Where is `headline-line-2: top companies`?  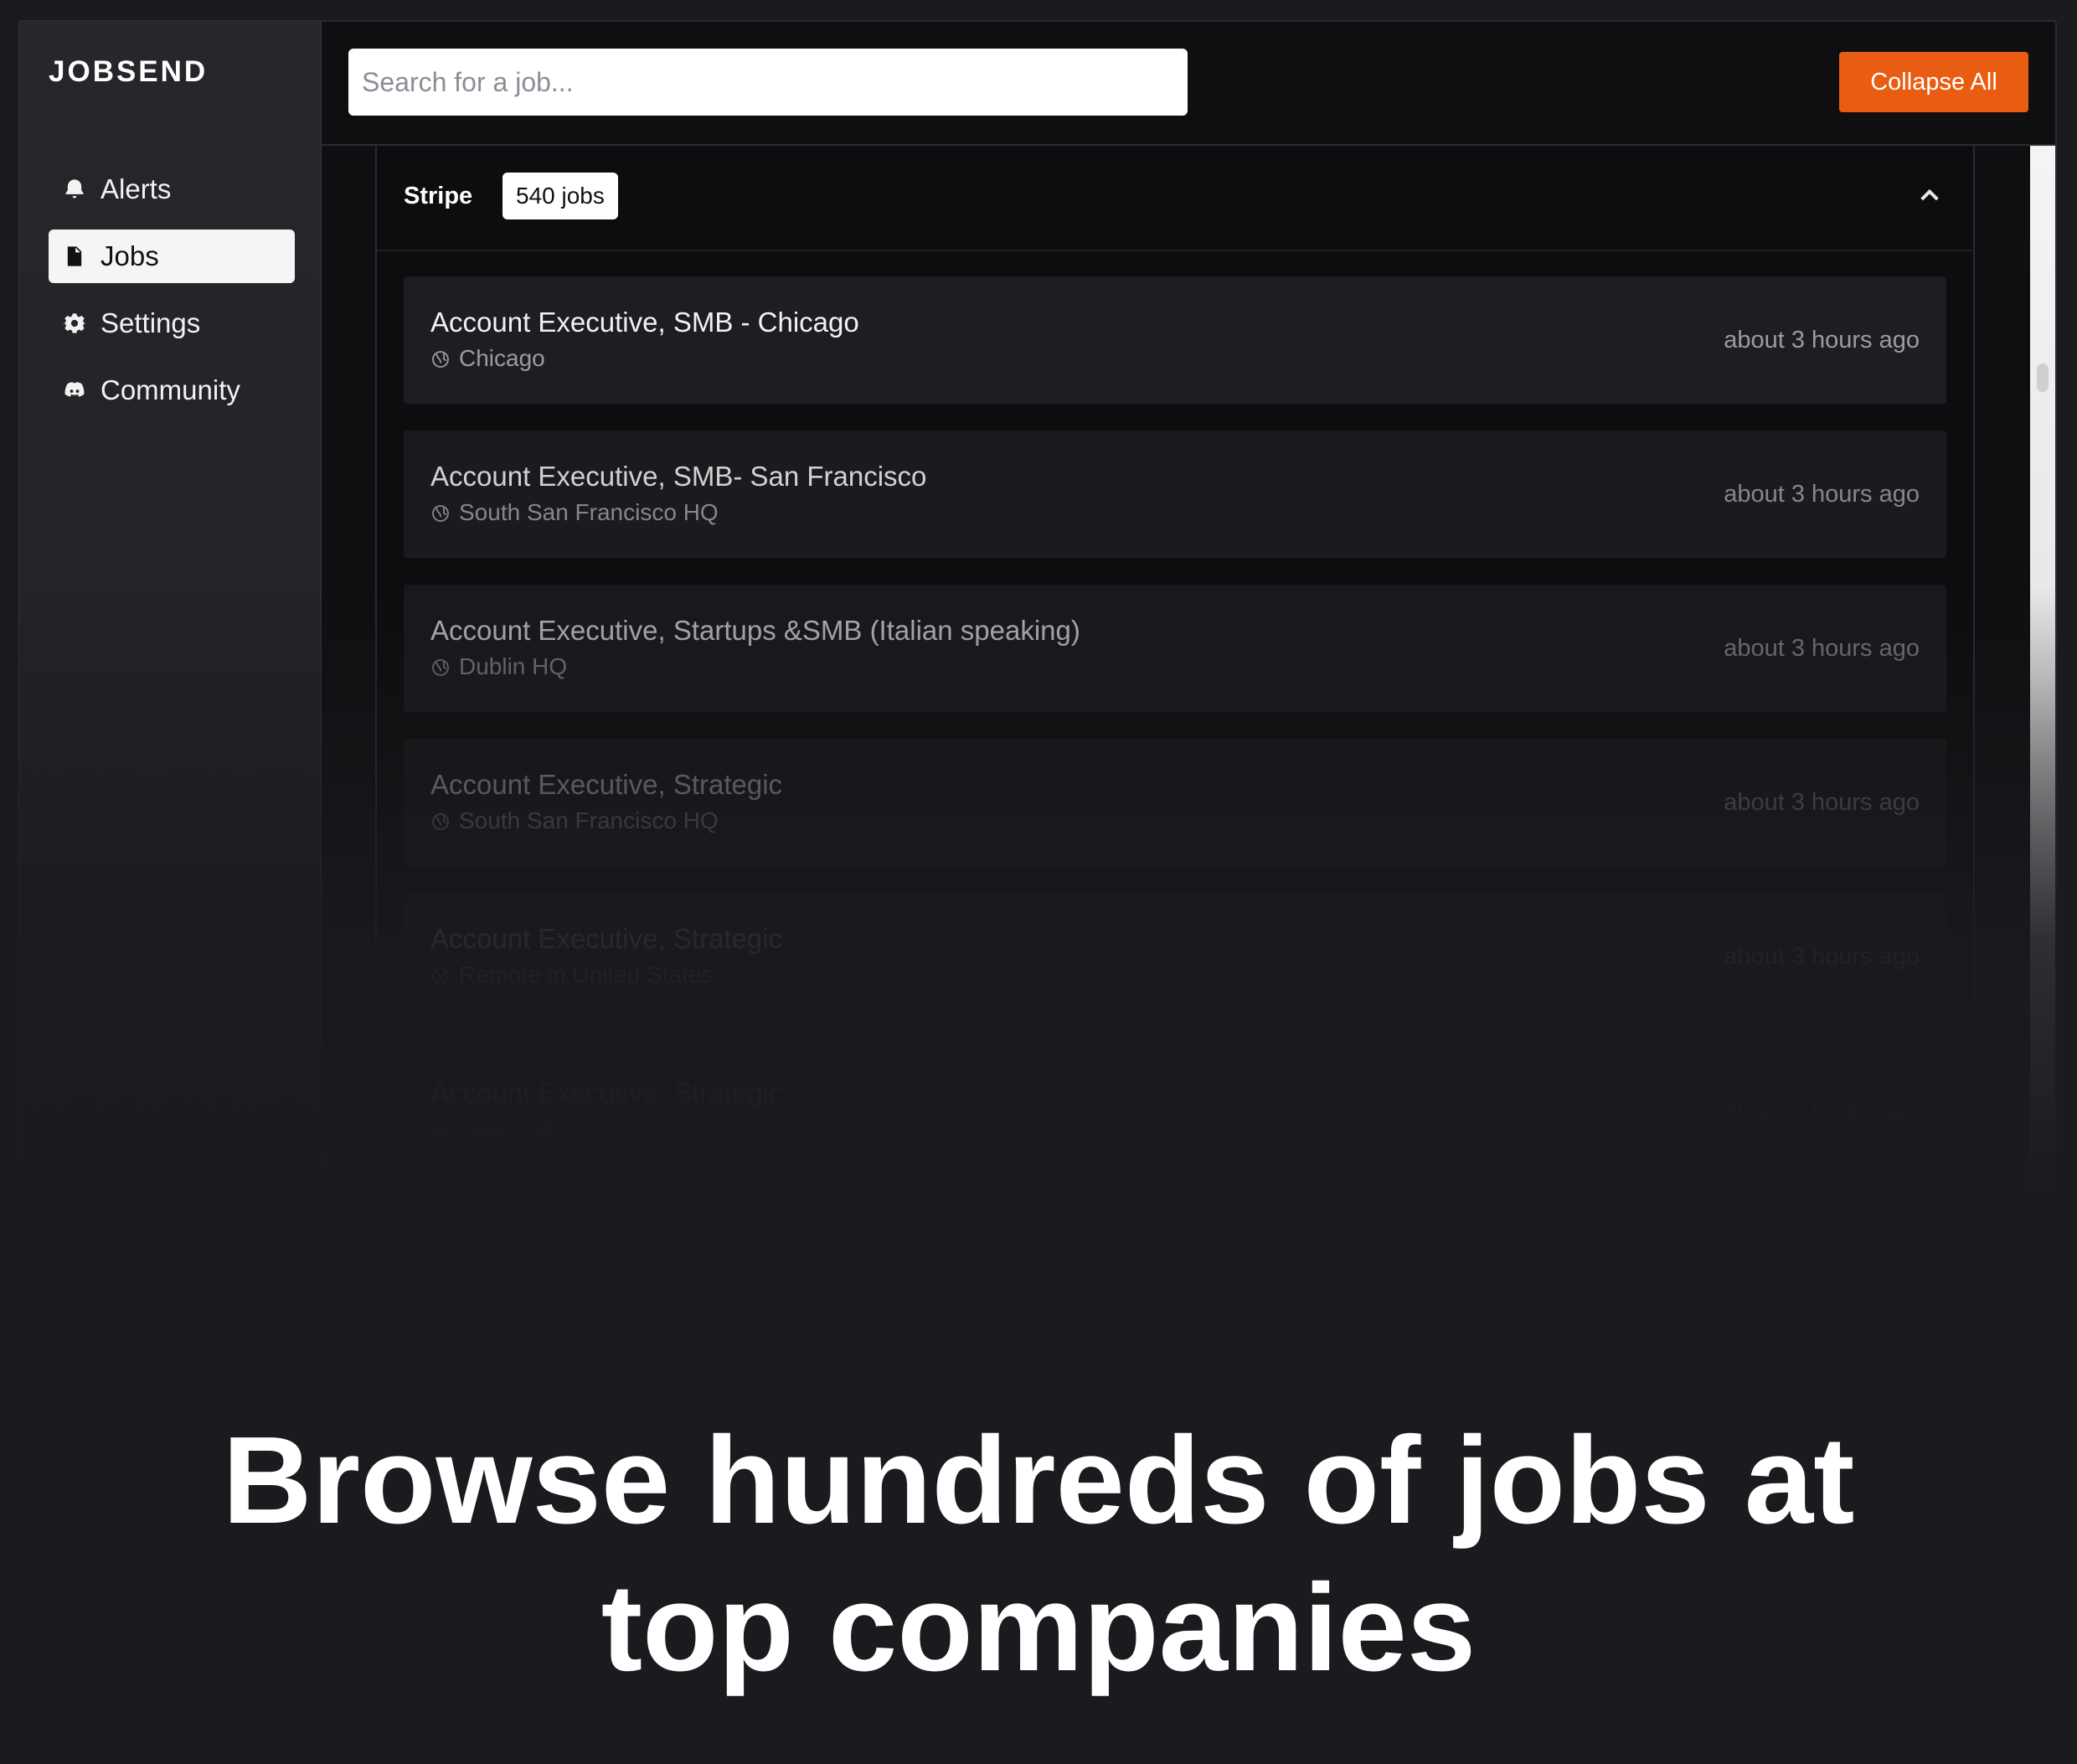 headline-line-2: top companies is located at coordinates (1038, 1628).